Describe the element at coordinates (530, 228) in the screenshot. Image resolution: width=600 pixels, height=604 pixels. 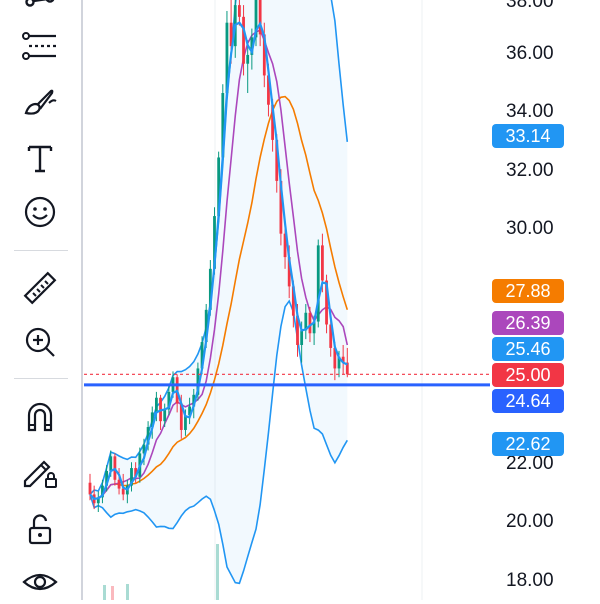
I see `price-axis-label: 30.00` at that location.